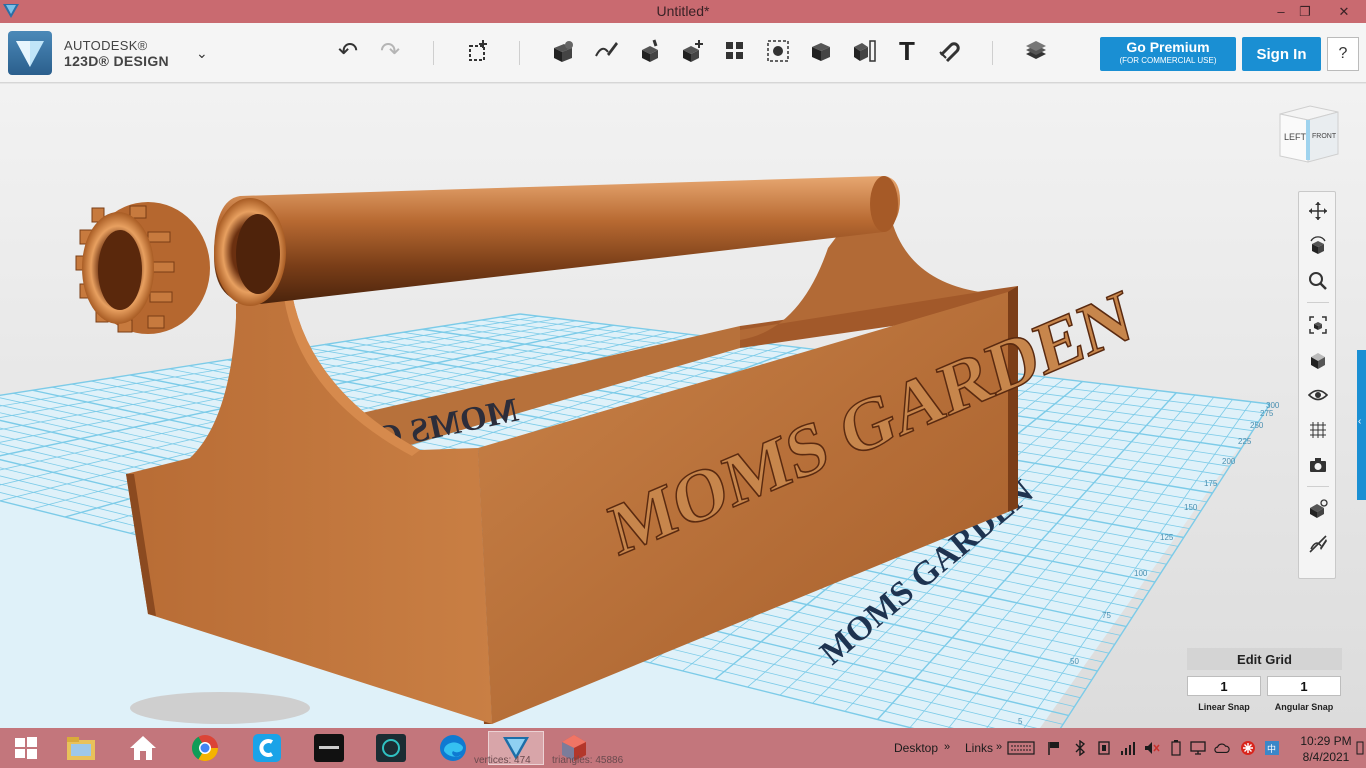 The height and width of the screenshot is (768, 1366). What do you see at coordinates (1106, 615) in the screenshot?
I see `grid-tick-label: 75` at bounding box center [1106, 615].